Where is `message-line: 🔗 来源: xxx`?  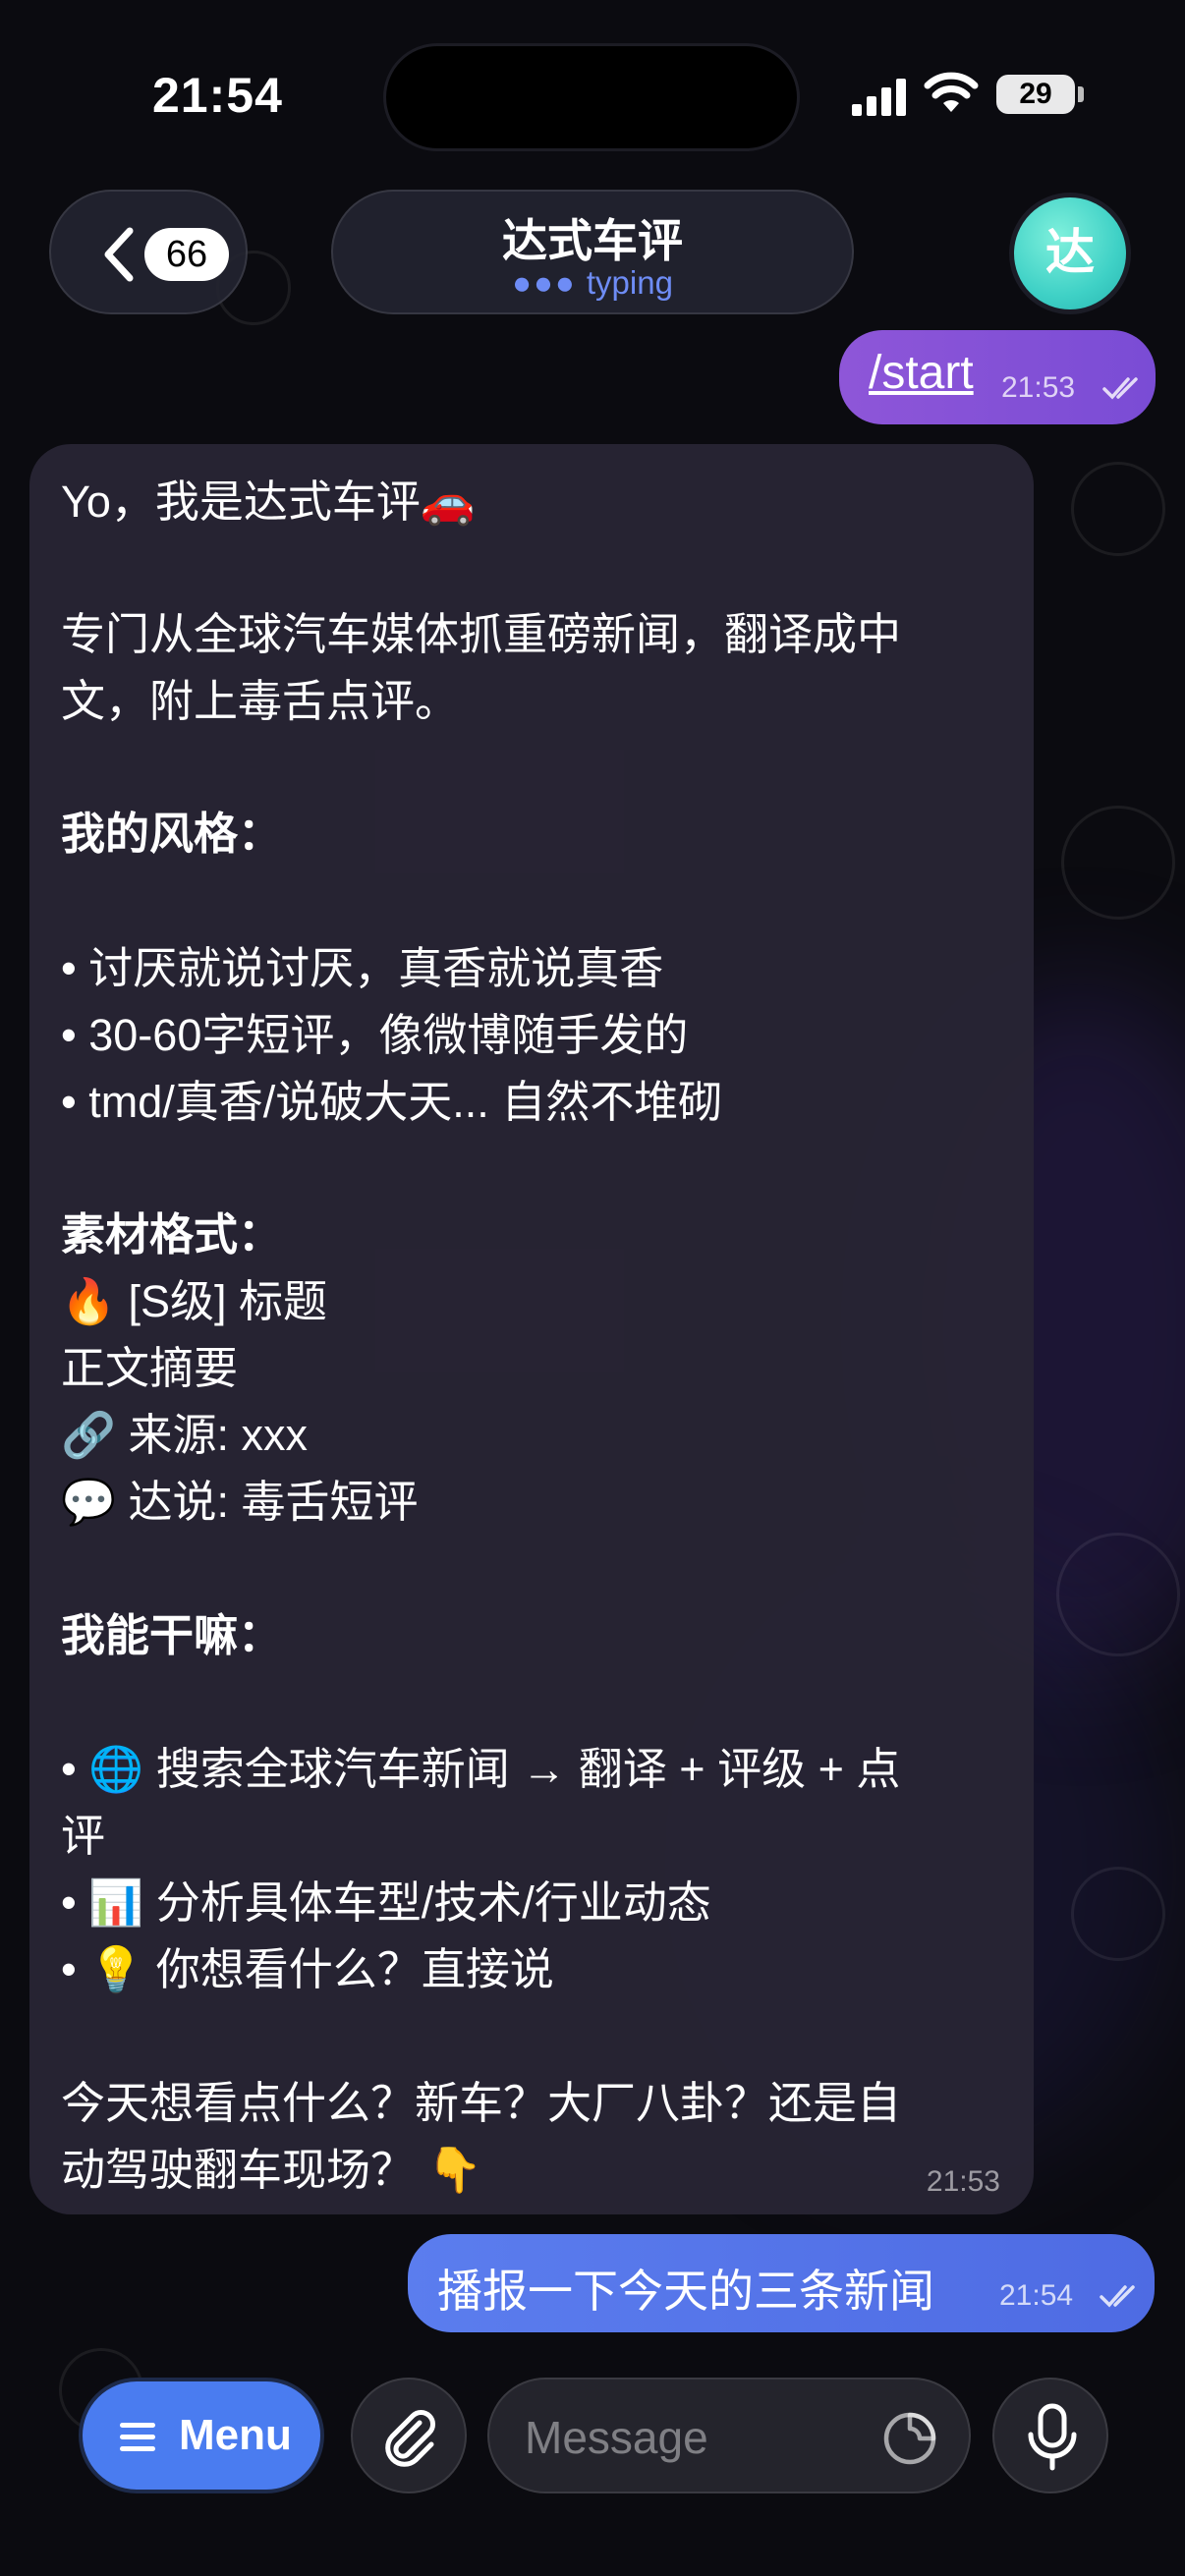 message-line: 🔗 来源: xxx is located at coordinates (185, 1435).